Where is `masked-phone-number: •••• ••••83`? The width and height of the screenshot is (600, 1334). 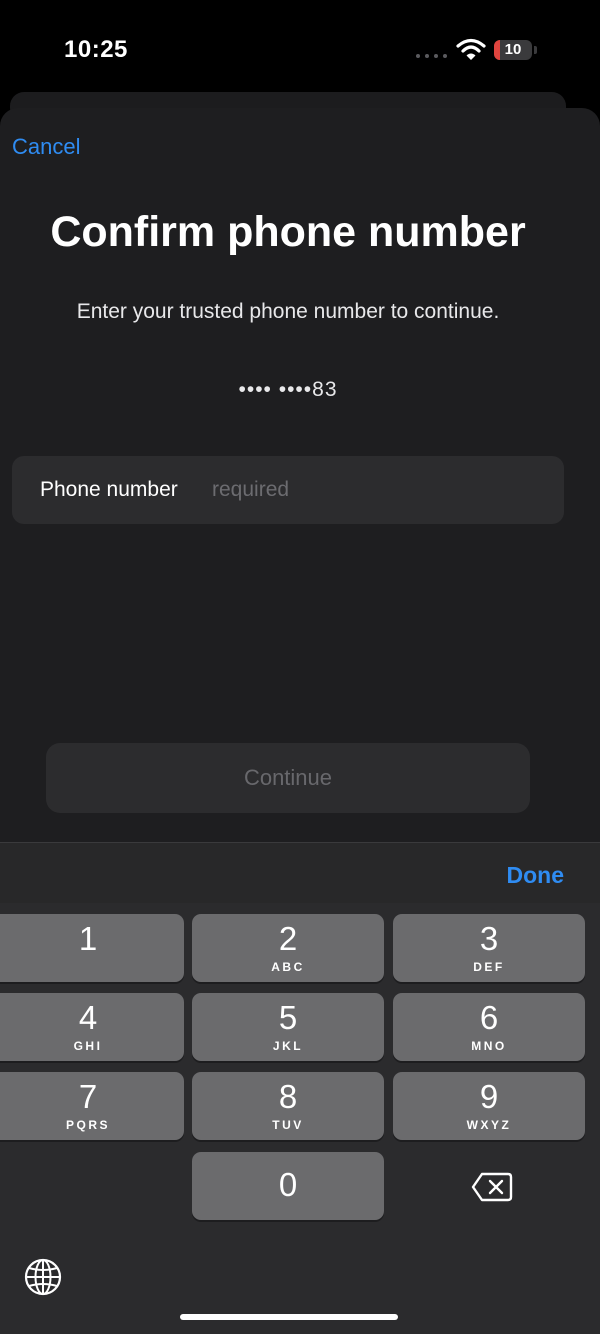 masked-phone-number: •••• ••••83 is located at coordinates (288, 389).